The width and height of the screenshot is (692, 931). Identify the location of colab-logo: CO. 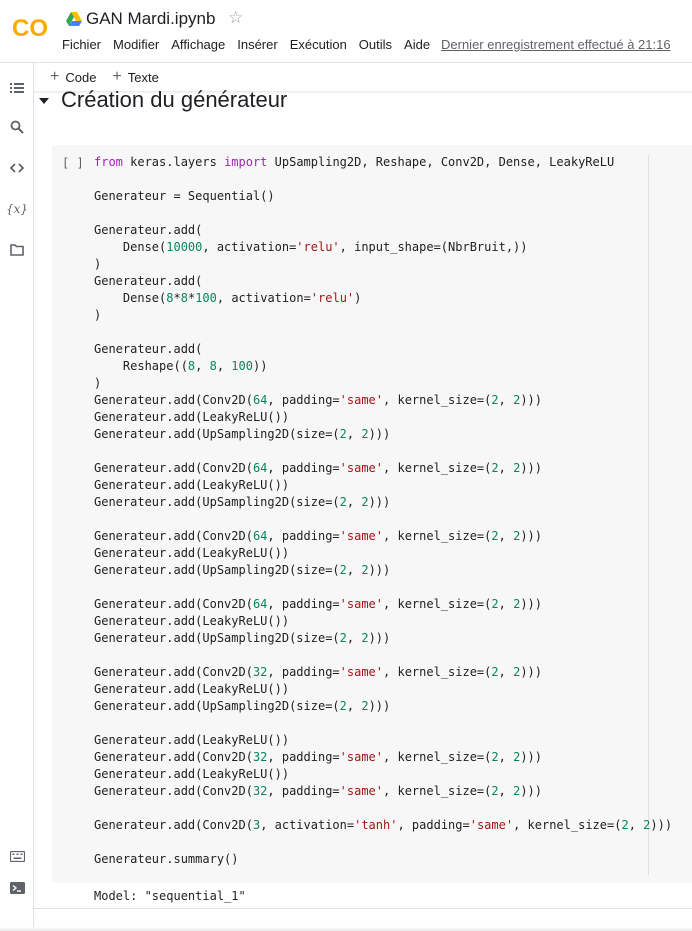
(30, 27).